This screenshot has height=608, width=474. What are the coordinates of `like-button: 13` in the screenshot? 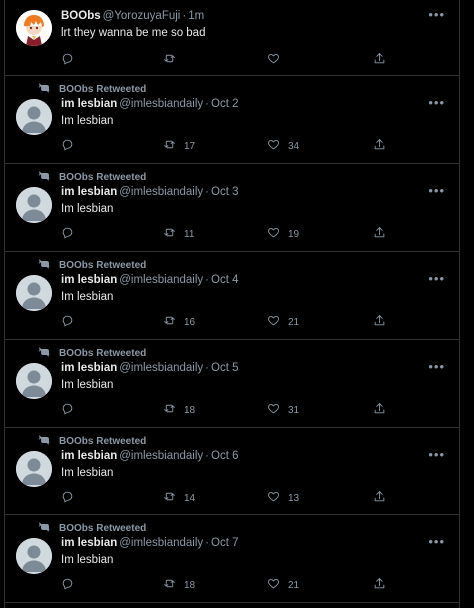 It's located at (283, 498).